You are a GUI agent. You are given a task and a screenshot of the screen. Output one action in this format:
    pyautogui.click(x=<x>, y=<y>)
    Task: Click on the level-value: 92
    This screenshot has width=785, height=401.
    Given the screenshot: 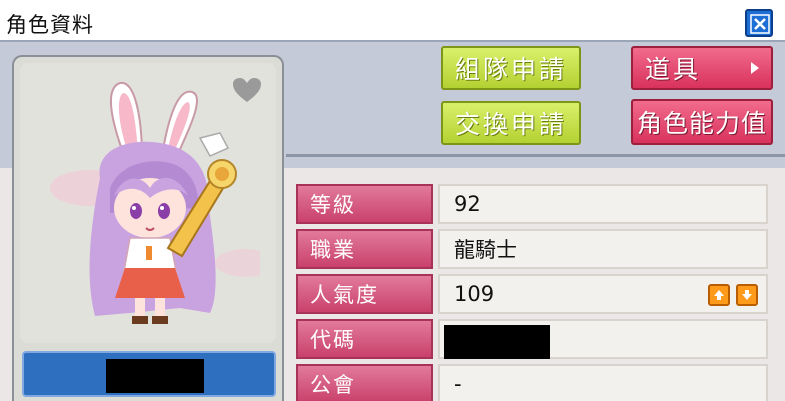 What is the action you would take?
    pyautogui.click(x=603, y=204)
    